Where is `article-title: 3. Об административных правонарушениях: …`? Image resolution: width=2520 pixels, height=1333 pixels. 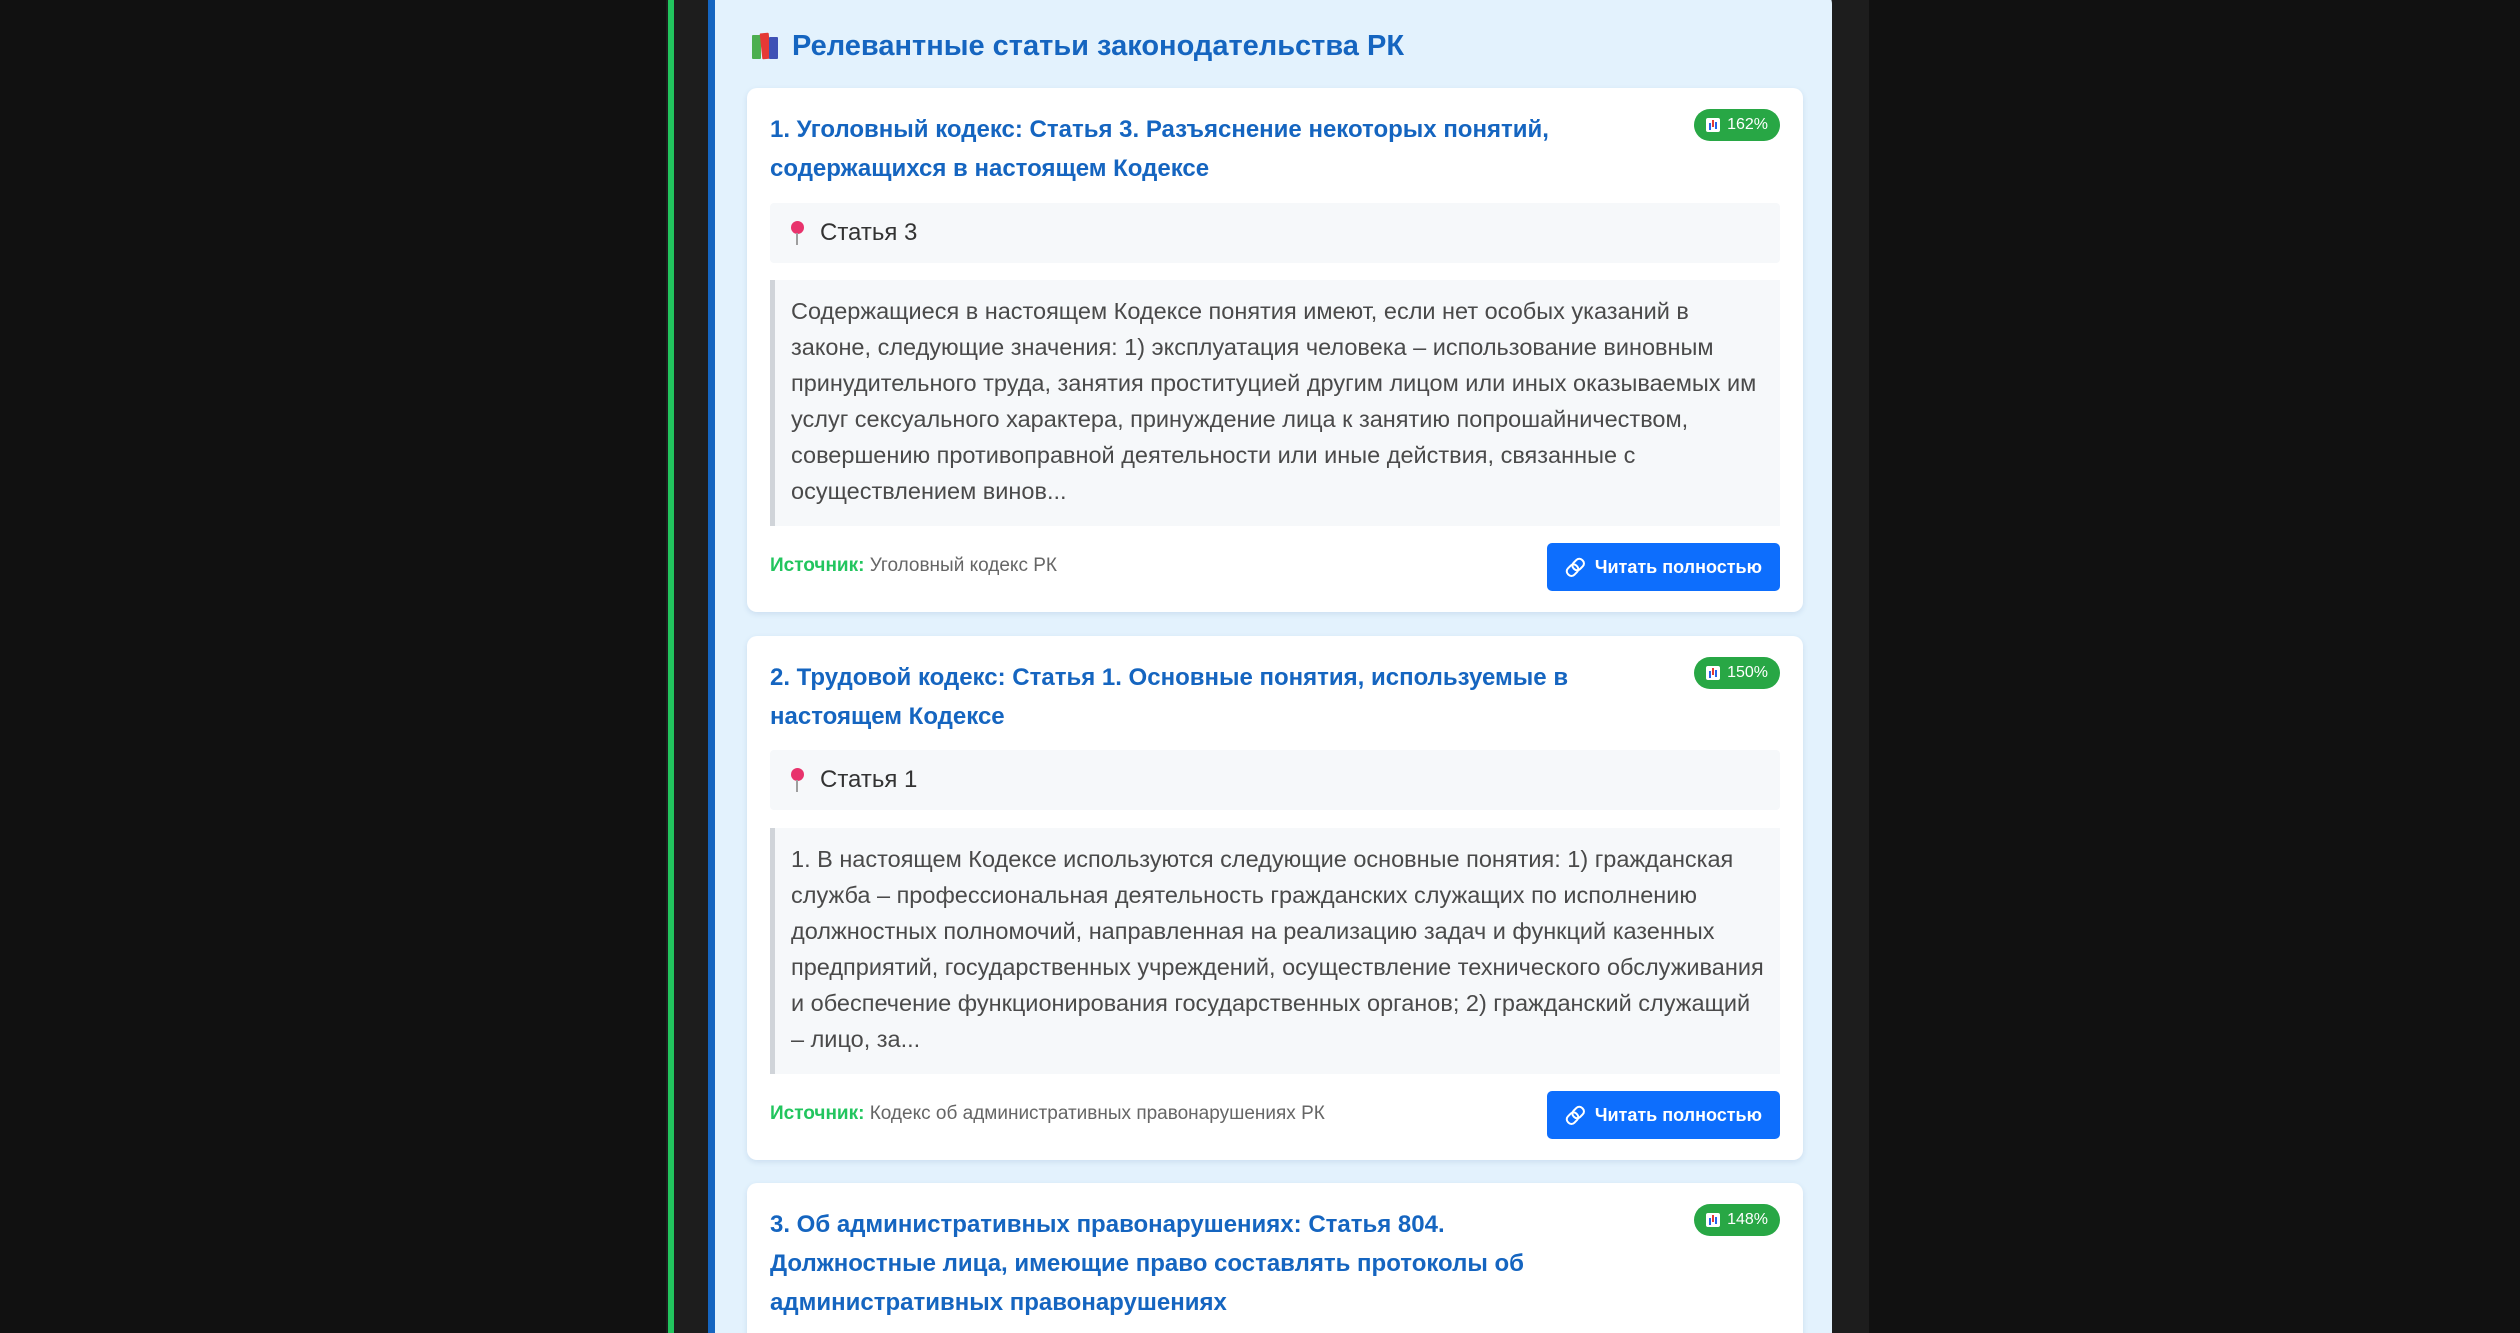 article-title: 3. Об административных правонарушениях: … is located at coordinates (1147, 1263).